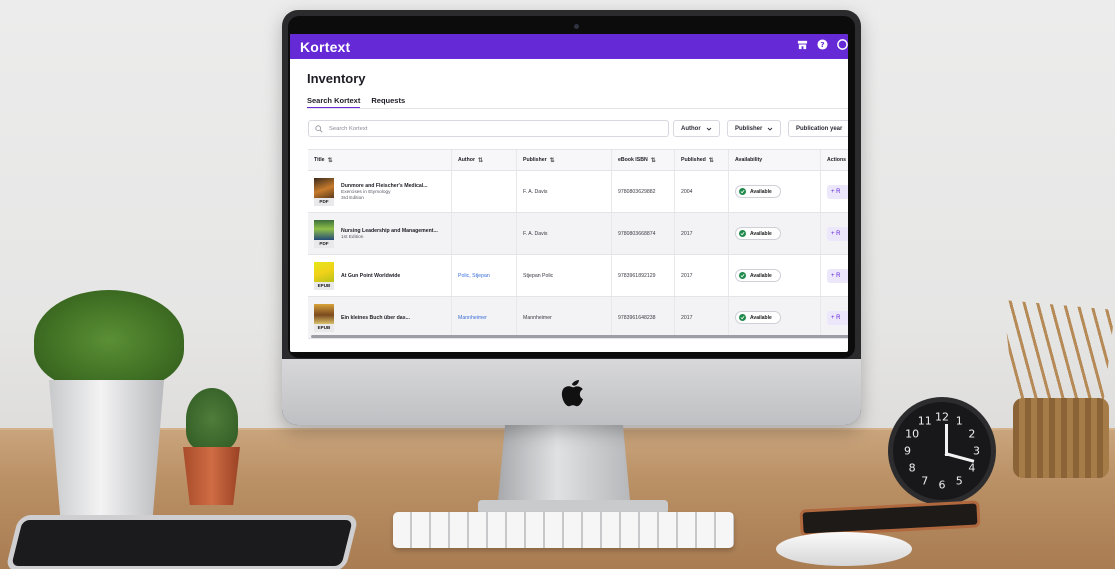 This screenshot has height=569, width=1115. What do you see at coordinates (633, 160) in the screenshot?
I see `column-header-label: eBook ISBN` at bounding box center [633, 160].